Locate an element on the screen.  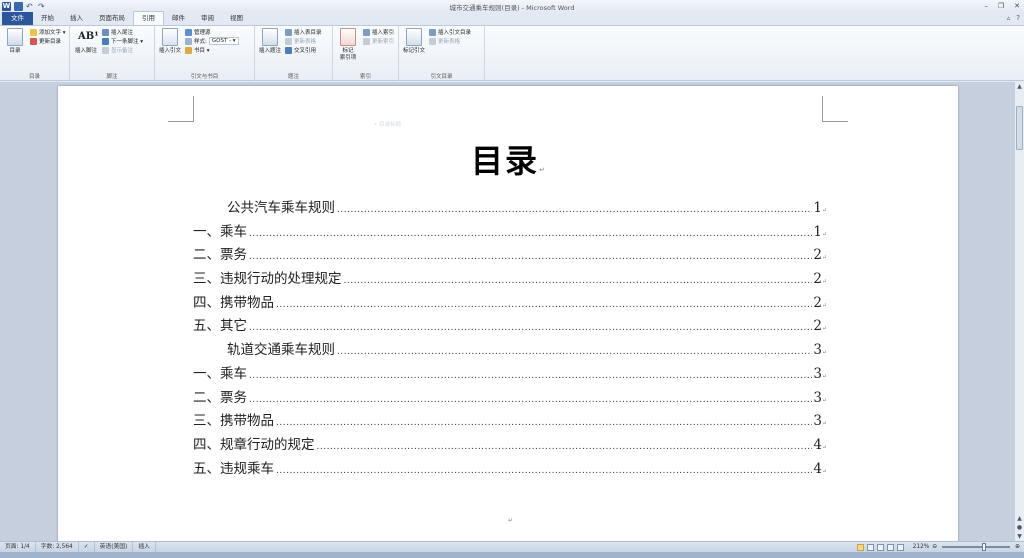
tab-page-layout: 页面布局 is located at coordinates (112, 18).